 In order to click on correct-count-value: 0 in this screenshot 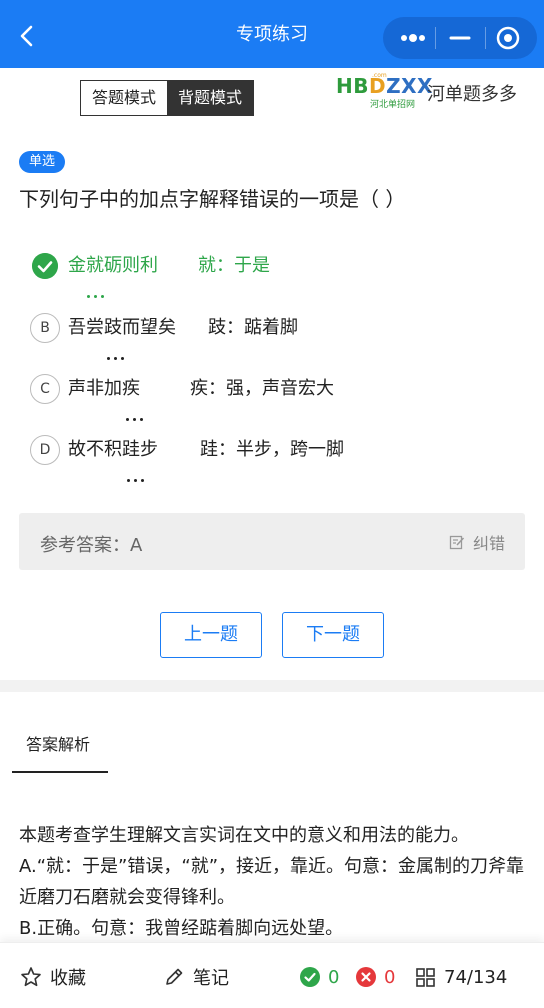, I will do `click(334, 977)`.